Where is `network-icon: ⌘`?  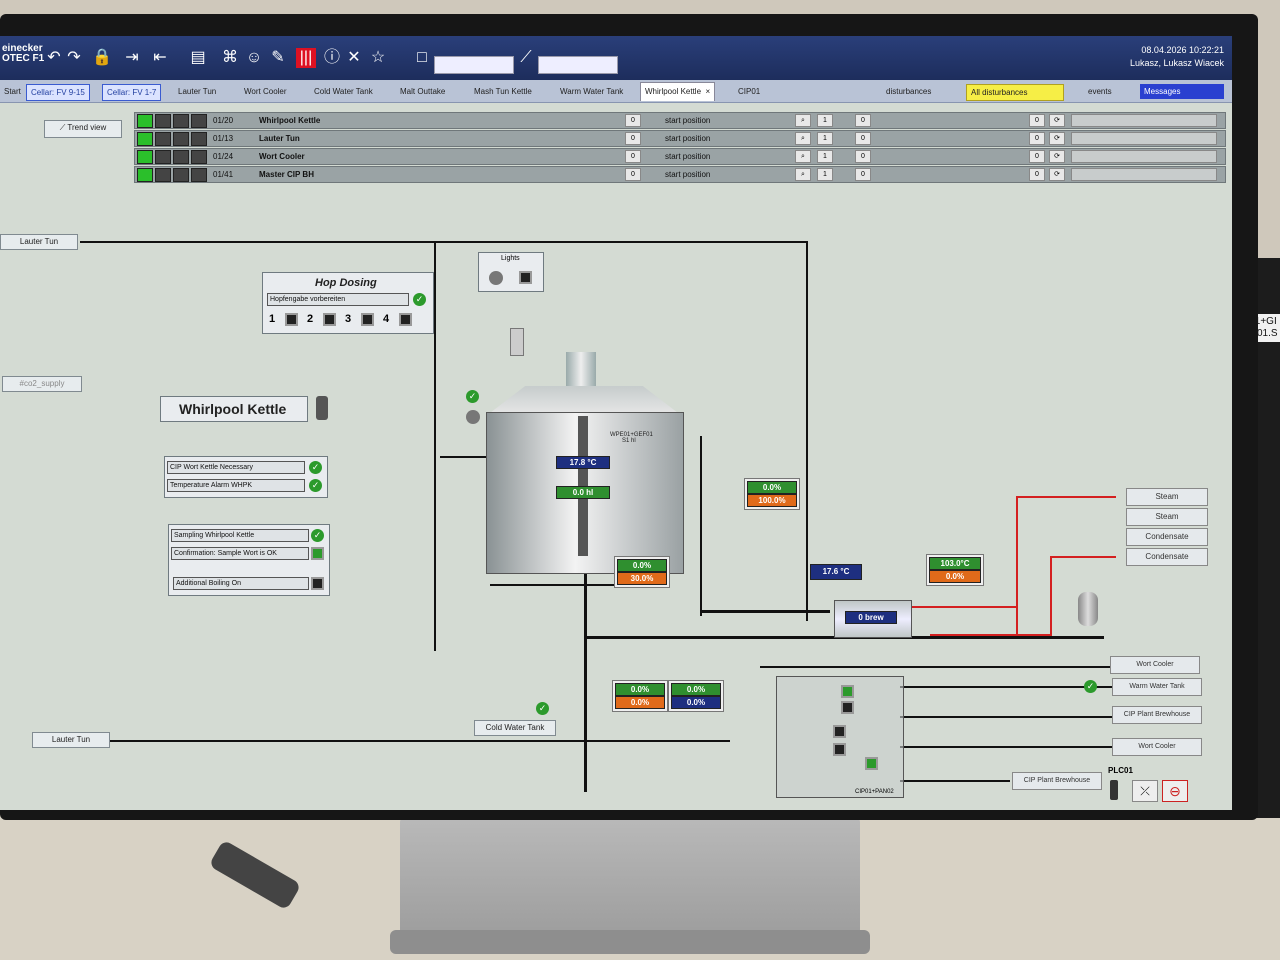
network-icon: ⌘ is located at coordinates (230, 58).